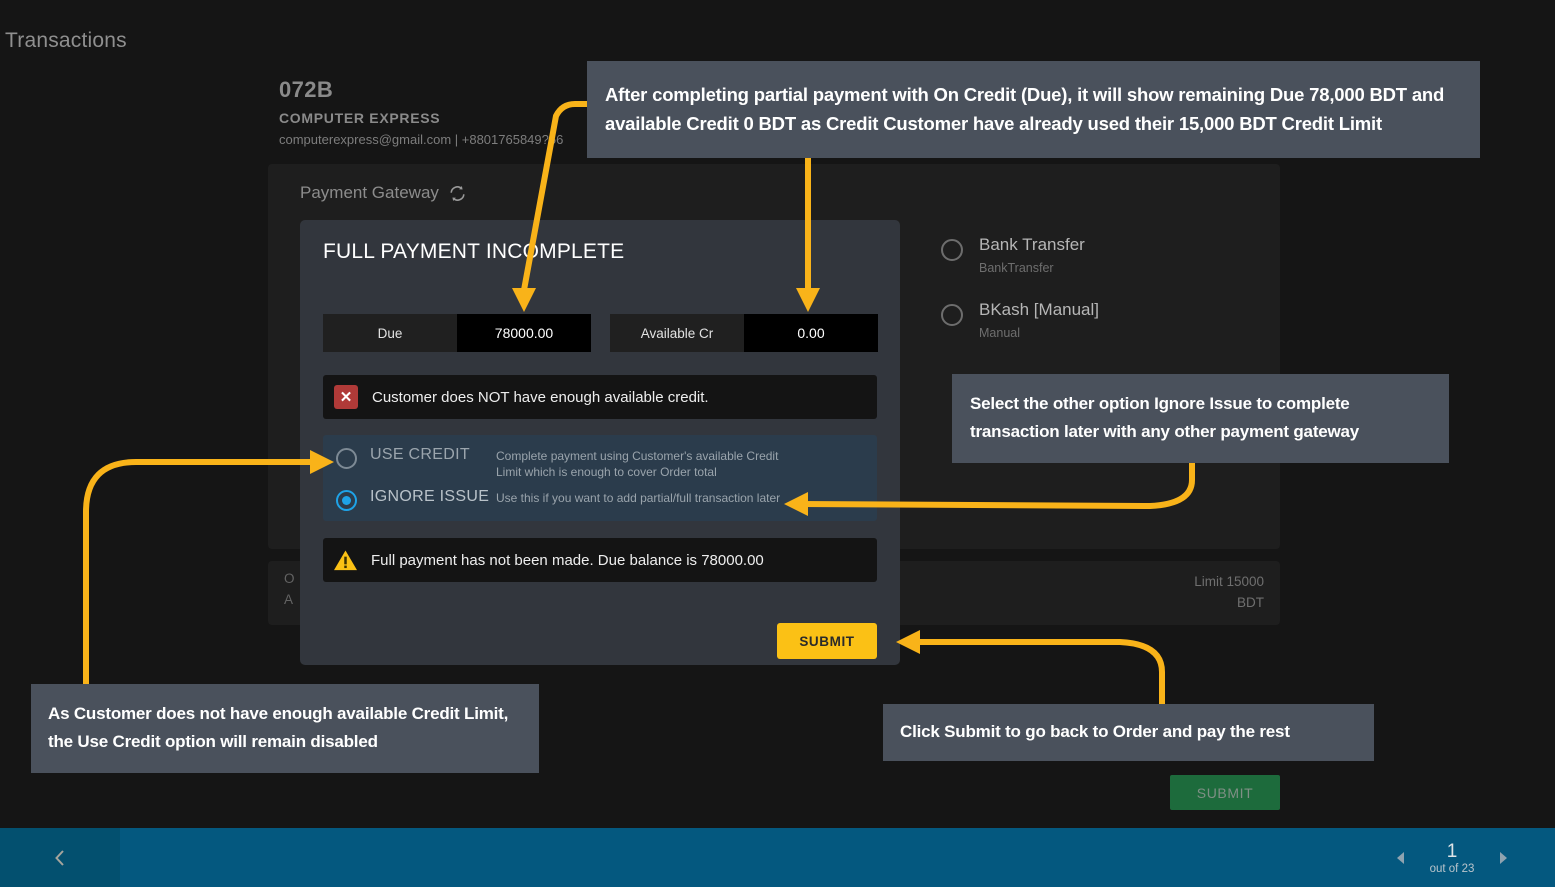 Image resolution: width=1555 pixels, height=887 pixels. What do you see at coordinates (66, 40) in the screenshot?
I see `page-title: Transactions` at bounding box center [66, 40].